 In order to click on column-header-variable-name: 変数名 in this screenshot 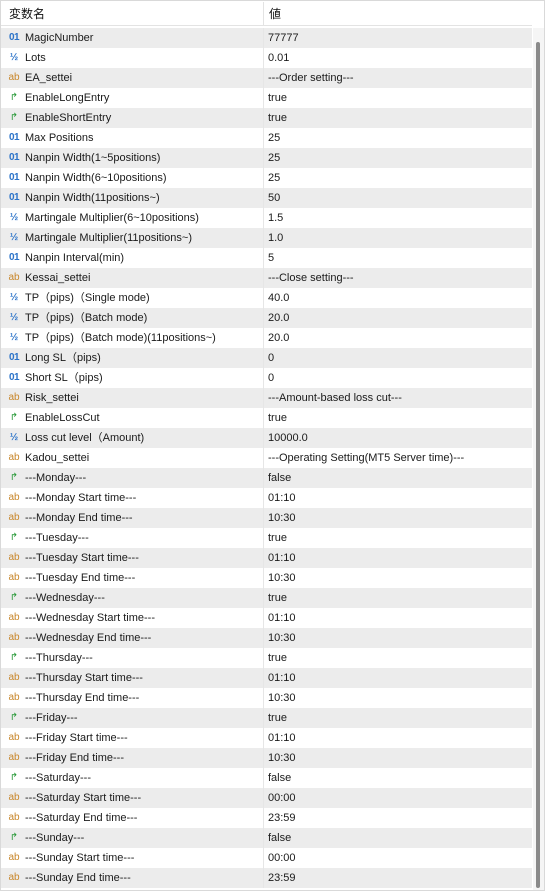, I will do `click(27, 13)`.